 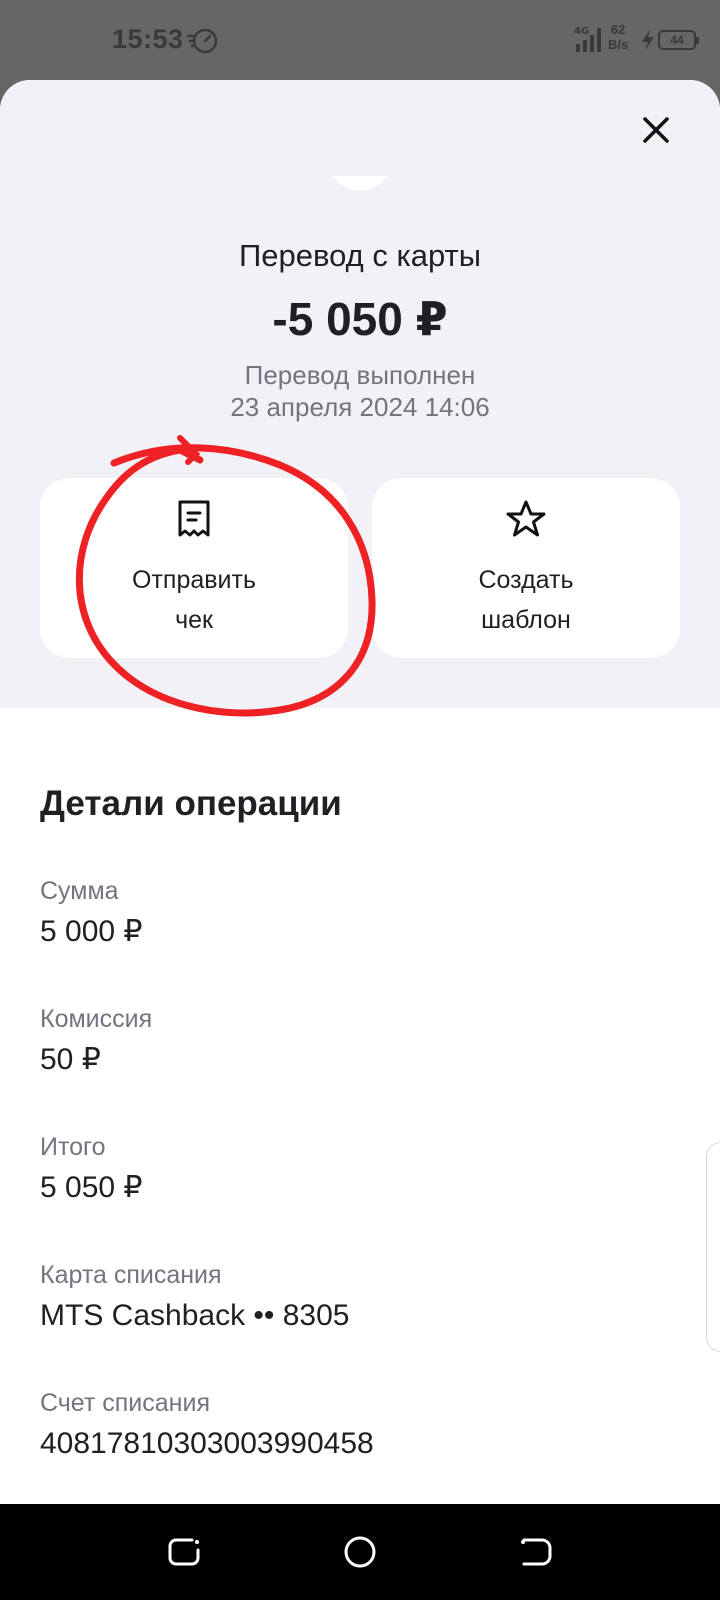 I want to click on home-icon, so click(x=360, y=1552).